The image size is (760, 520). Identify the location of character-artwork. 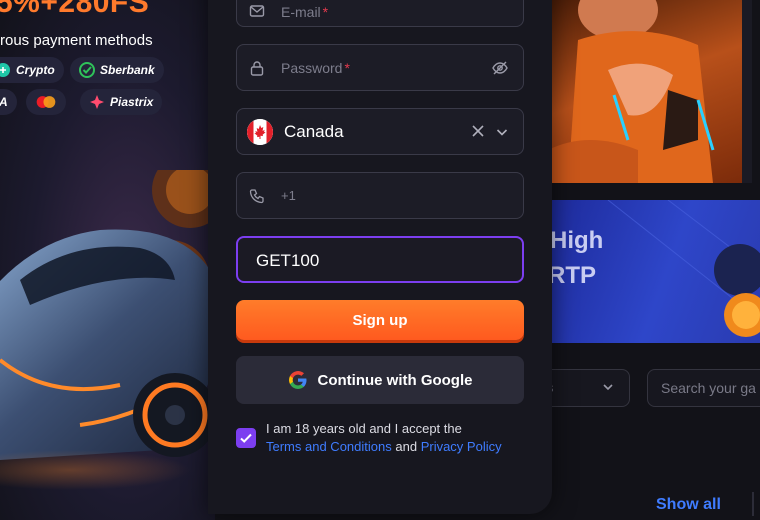
(650, 91).